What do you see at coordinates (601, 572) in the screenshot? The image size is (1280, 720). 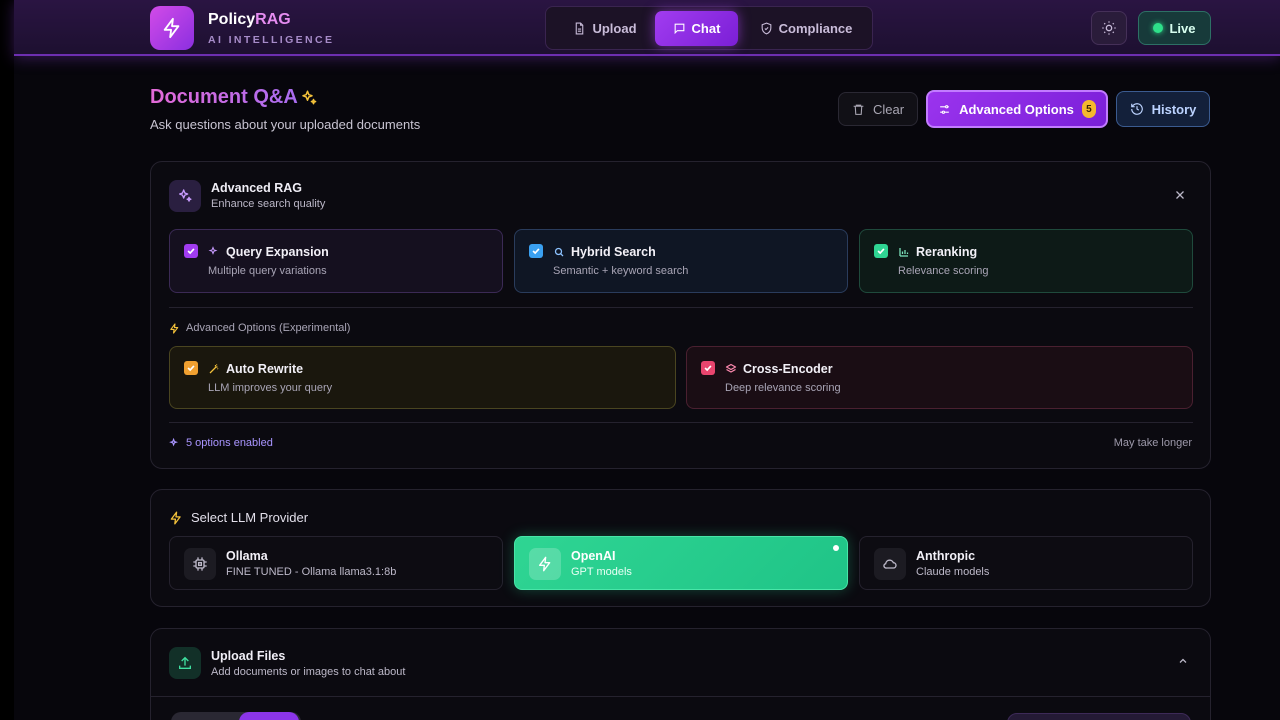 I see `provider-desc: GPT models` at bounding box center [601, 572].